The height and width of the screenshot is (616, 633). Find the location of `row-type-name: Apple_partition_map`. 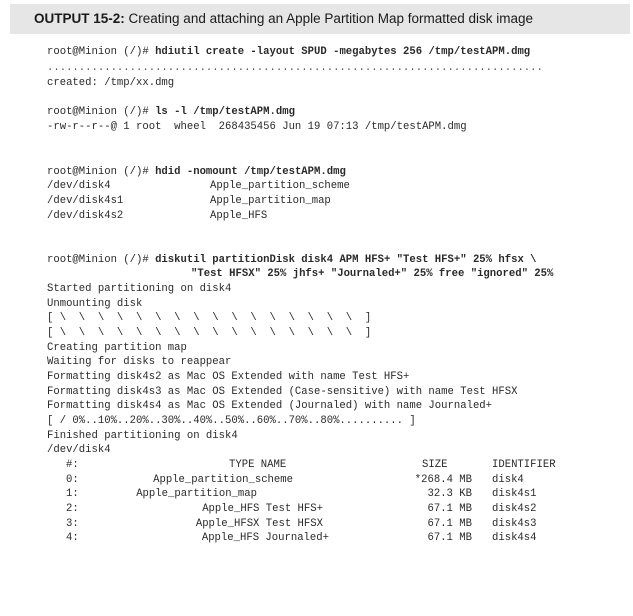

row-type-name: Apple_partition_map is located at coordinates (196, 494).